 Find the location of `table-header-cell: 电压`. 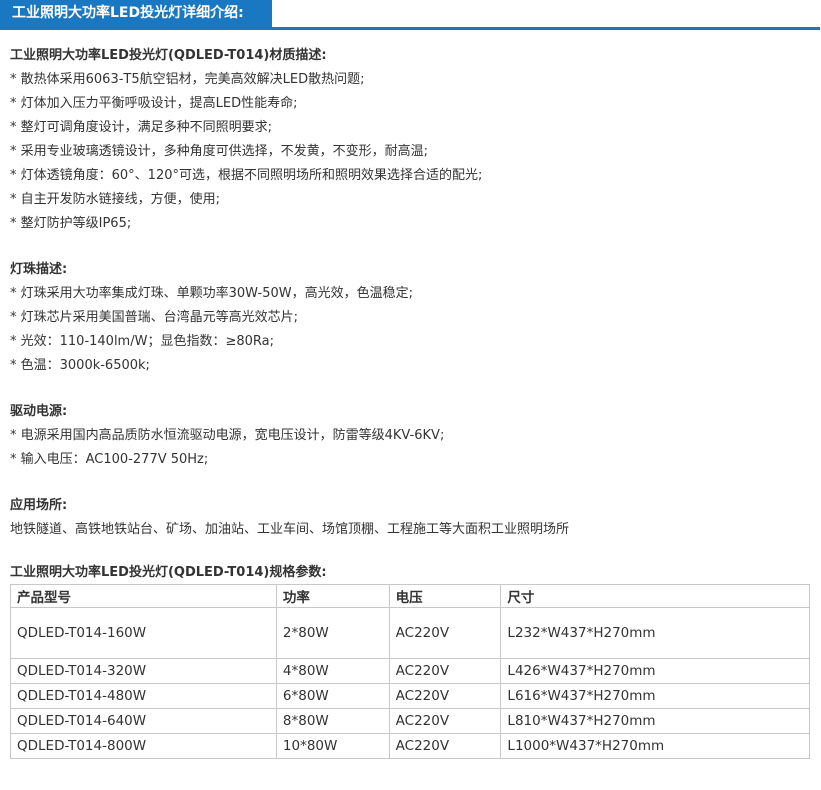

table-header-cell: 电压 is located at coordinates (445, 596).